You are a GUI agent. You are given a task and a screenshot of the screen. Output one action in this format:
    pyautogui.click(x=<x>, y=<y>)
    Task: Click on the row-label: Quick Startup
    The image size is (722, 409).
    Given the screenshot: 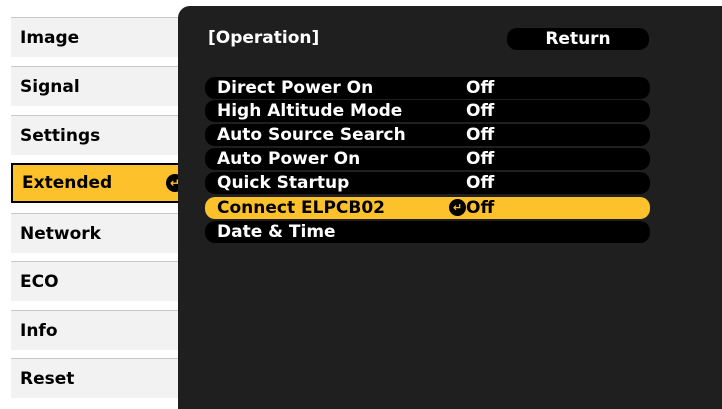 What is the action you would take?
    pyautogui.click(x=283, y=183)
    